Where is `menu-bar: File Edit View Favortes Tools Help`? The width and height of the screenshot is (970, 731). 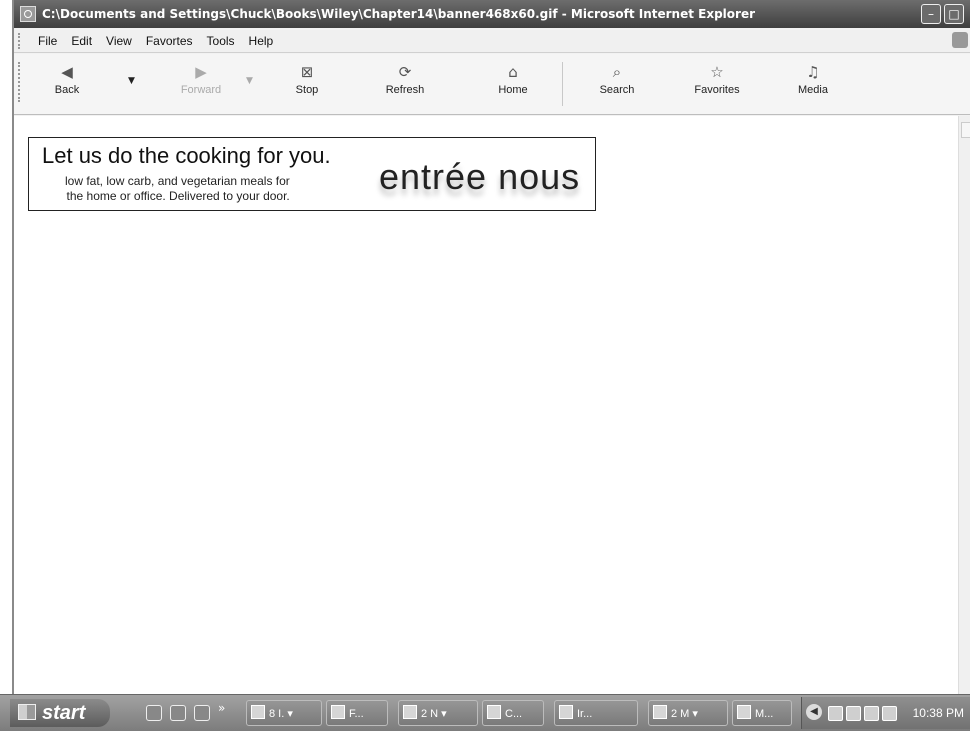
menu-bar: File Edit View Favortes Tools Help is located at coordinates (492, 41).